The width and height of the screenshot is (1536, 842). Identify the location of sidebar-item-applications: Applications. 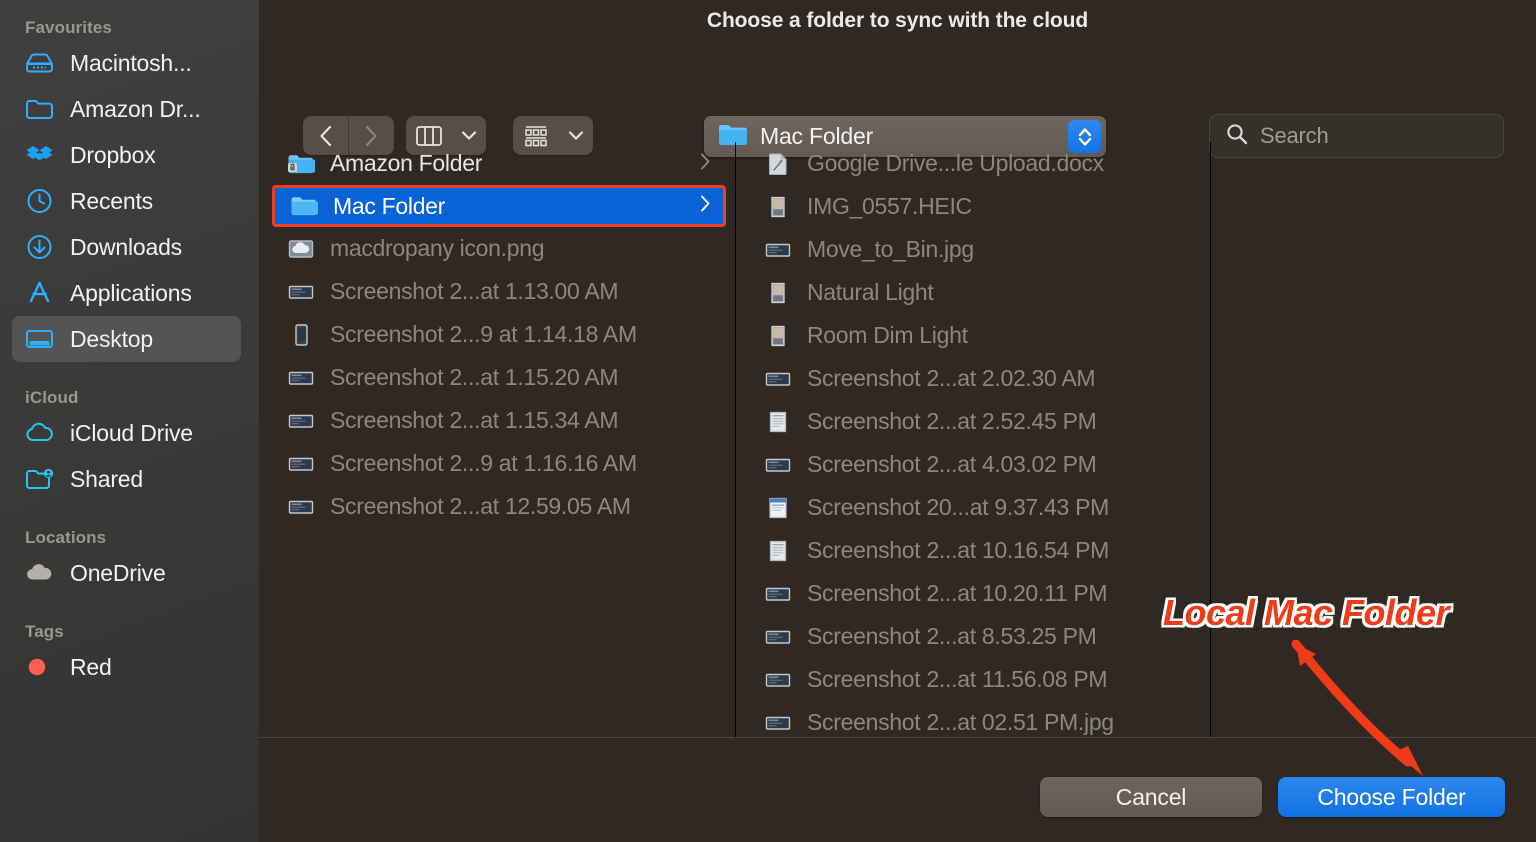
(126, 293).